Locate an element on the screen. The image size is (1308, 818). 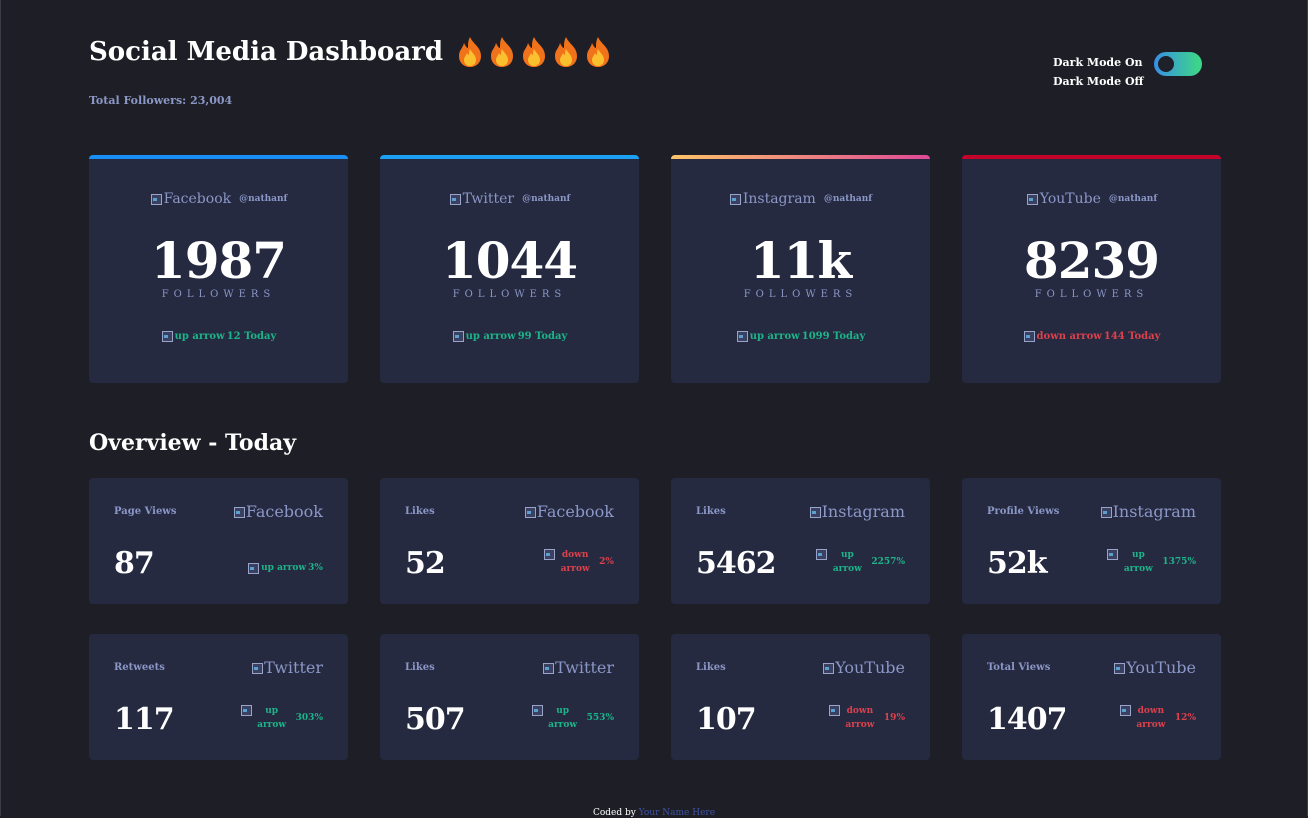
dark-mode-toggle-group: Dark Mode On Dark Mode Off is located at coordinates (1127, 70).